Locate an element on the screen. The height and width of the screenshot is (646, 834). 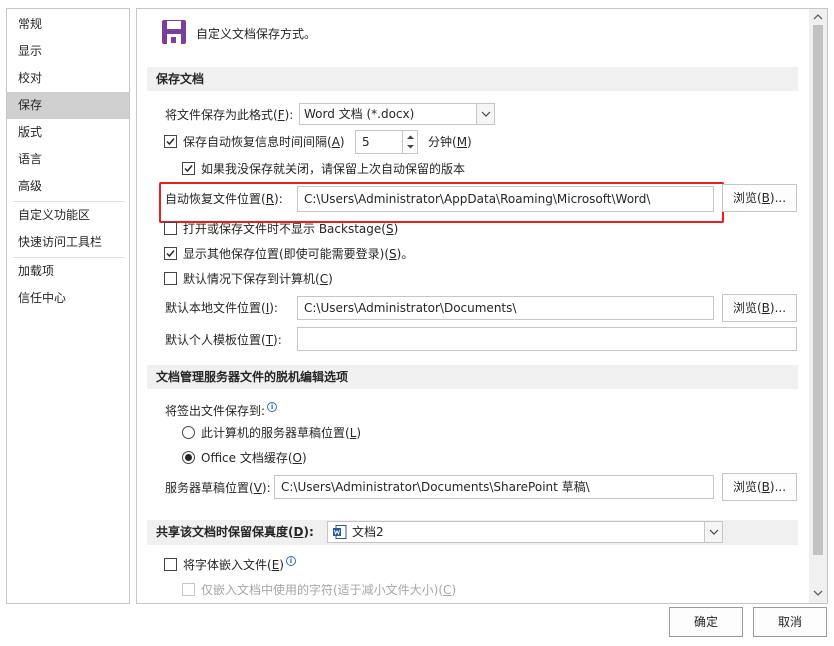
local-path-input: C:\Users\Administrator\Documents\ is located at coordinates (505, 308).